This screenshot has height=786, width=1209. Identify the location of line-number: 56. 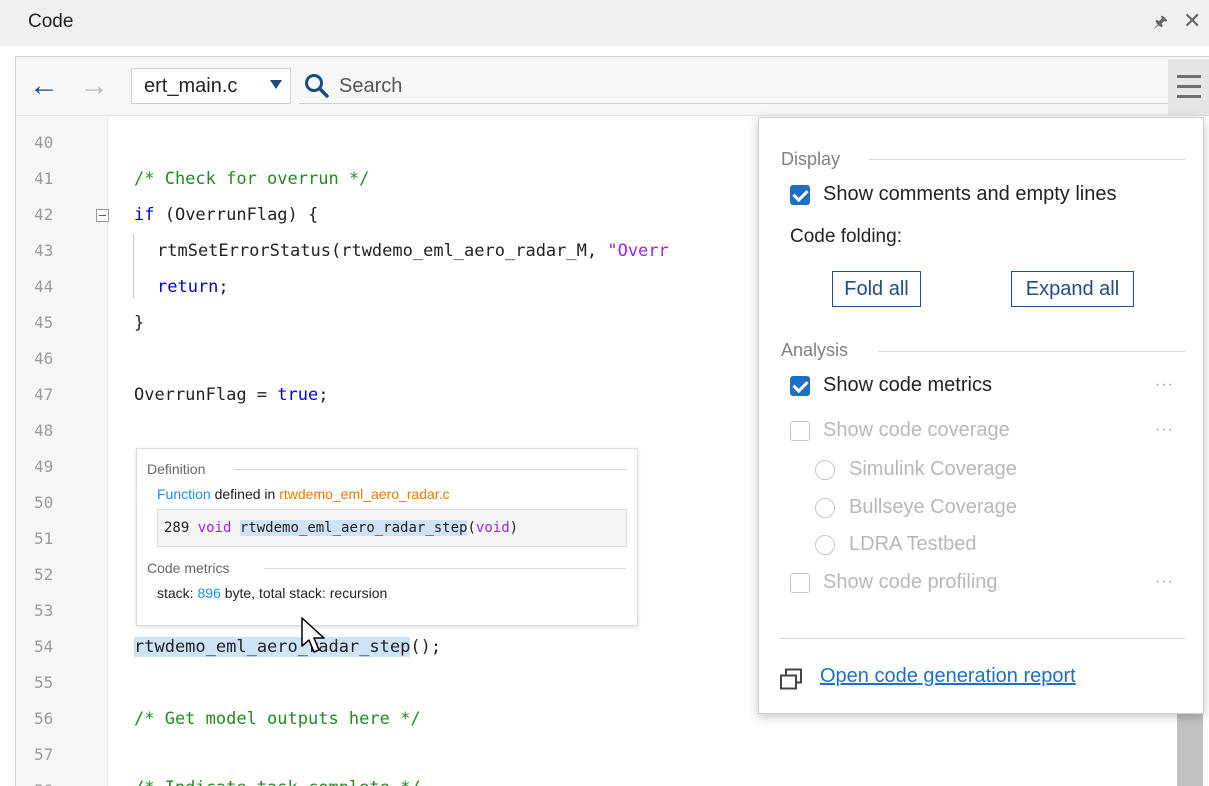
(44, 718).